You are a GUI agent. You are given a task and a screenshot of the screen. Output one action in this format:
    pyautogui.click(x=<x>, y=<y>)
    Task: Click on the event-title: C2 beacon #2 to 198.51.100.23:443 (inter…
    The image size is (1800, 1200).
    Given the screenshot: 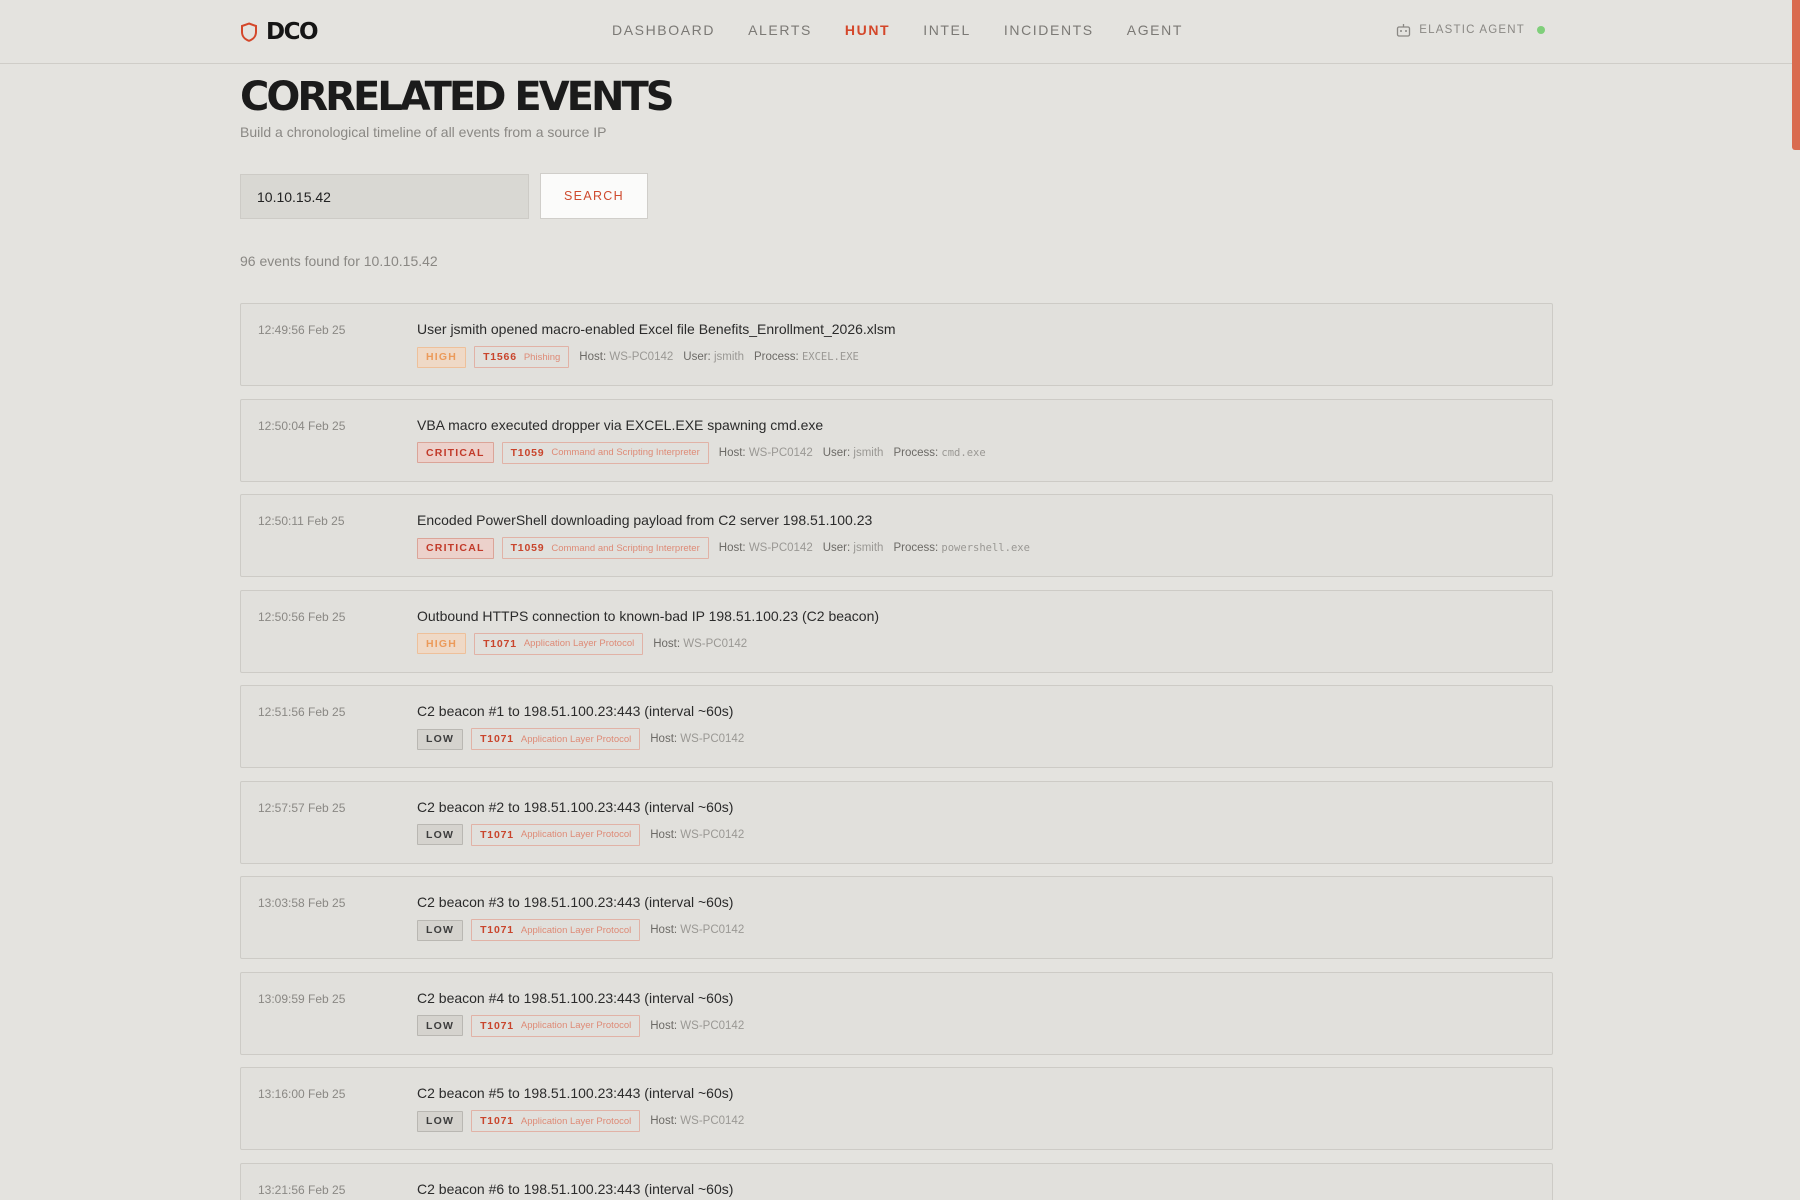 What is the action you would take?
    pyautogui.click(x=575, y=806)
    